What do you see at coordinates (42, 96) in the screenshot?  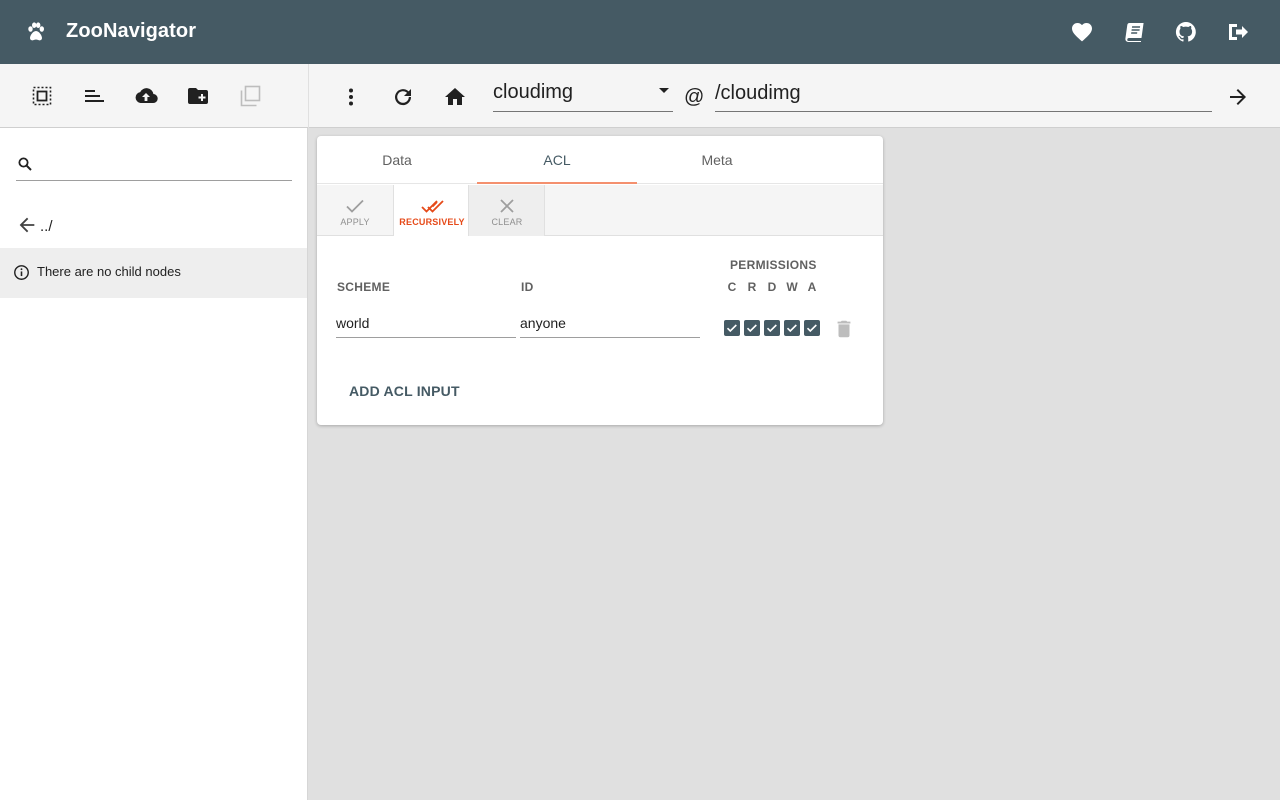 I see `select-all-icon` at bounding box center [42, 96].